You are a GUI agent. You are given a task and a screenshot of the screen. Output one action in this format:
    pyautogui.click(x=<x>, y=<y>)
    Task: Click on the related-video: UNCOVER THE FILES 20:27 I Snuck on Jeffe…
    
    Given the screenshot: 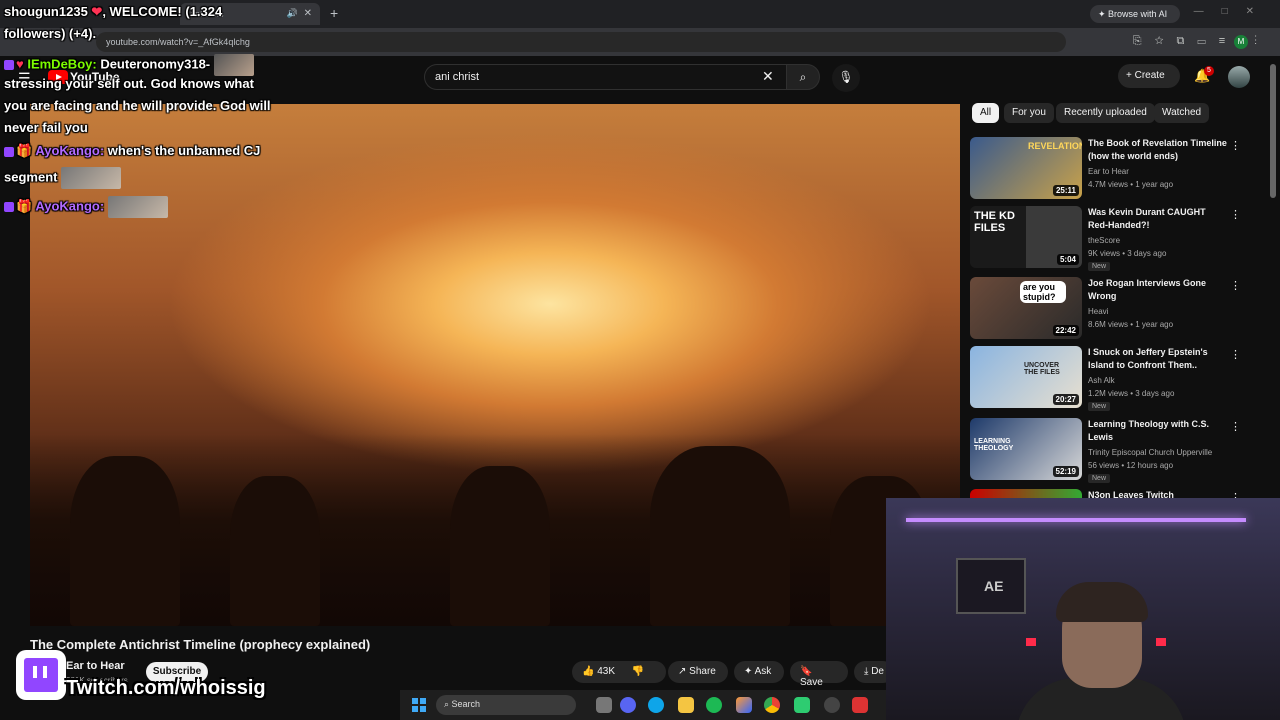 What is the action you would take?
    pyautogui.click(x=1115, y=379)
    